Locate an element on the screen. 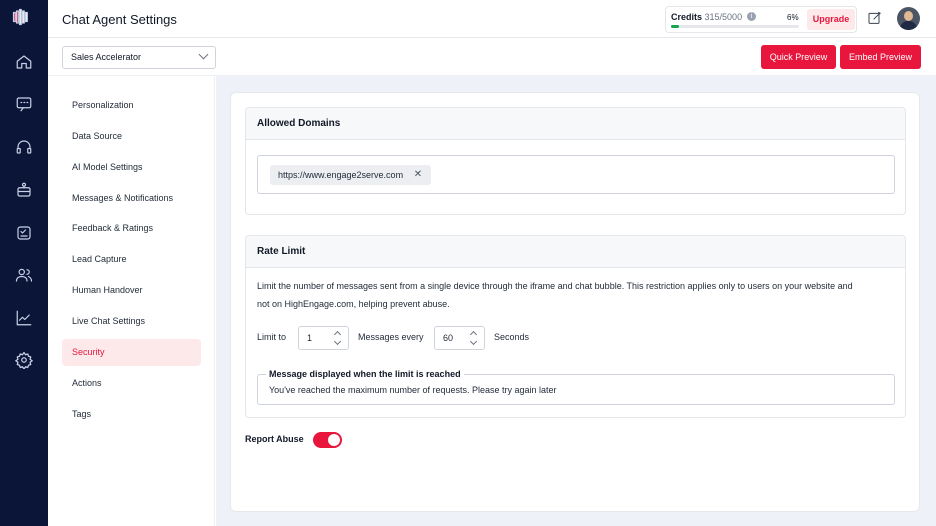 This screenshot has width=936, height=526. domain-chip: https://www.engage2serve.com ✕ is located at coordinates (351, 175).